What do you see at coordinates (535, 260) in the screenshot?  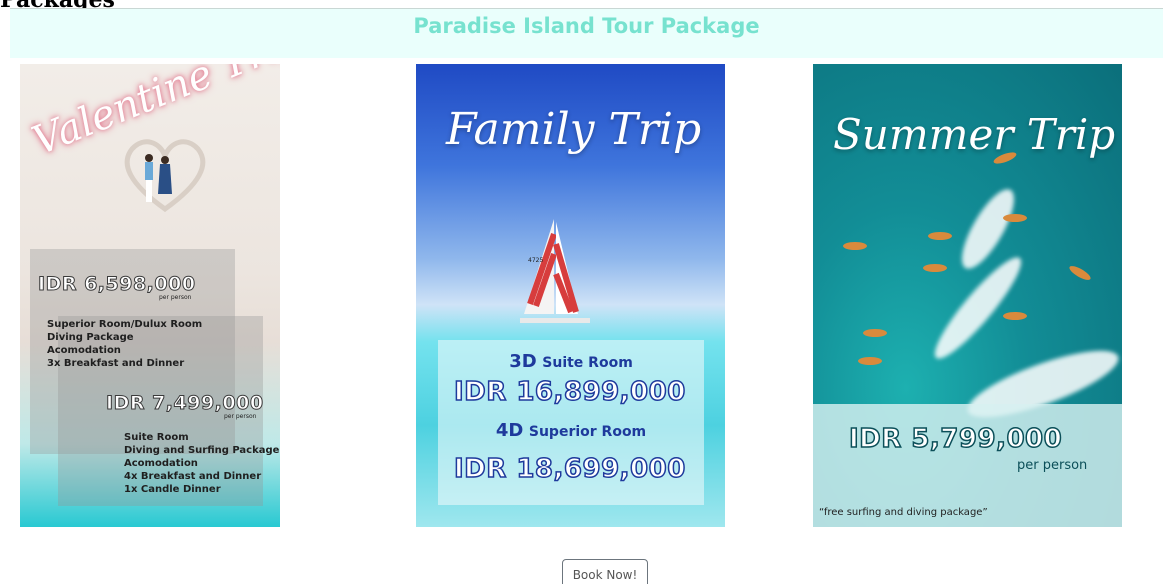 I see `sail-number-label: 4725` at bounding box center [535, 260].